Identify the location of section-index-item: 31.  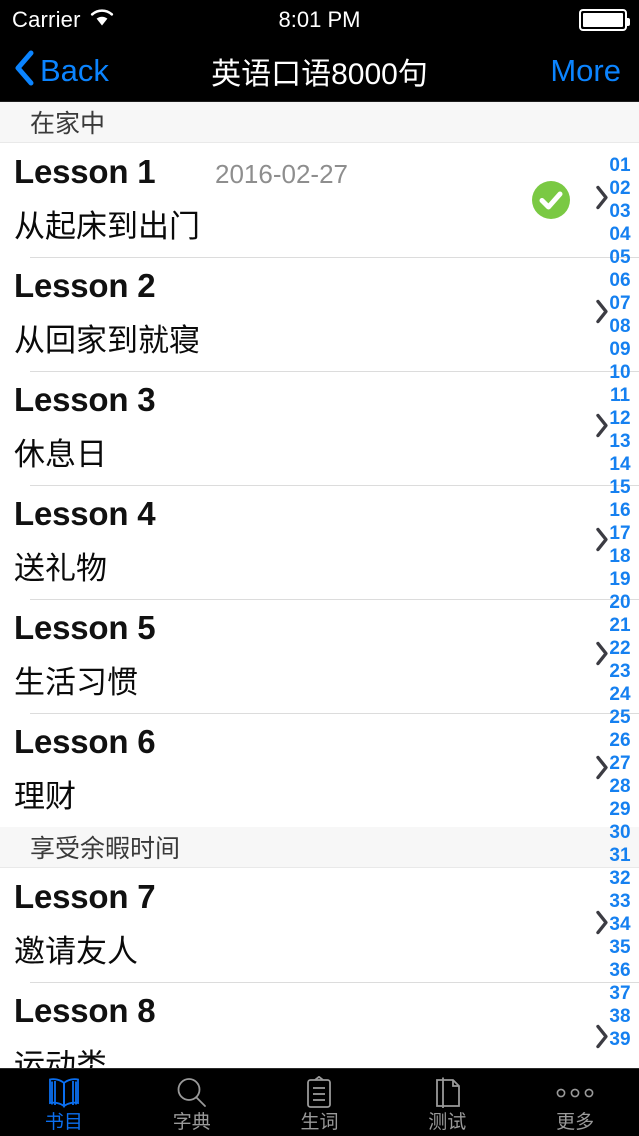
(620, 855).